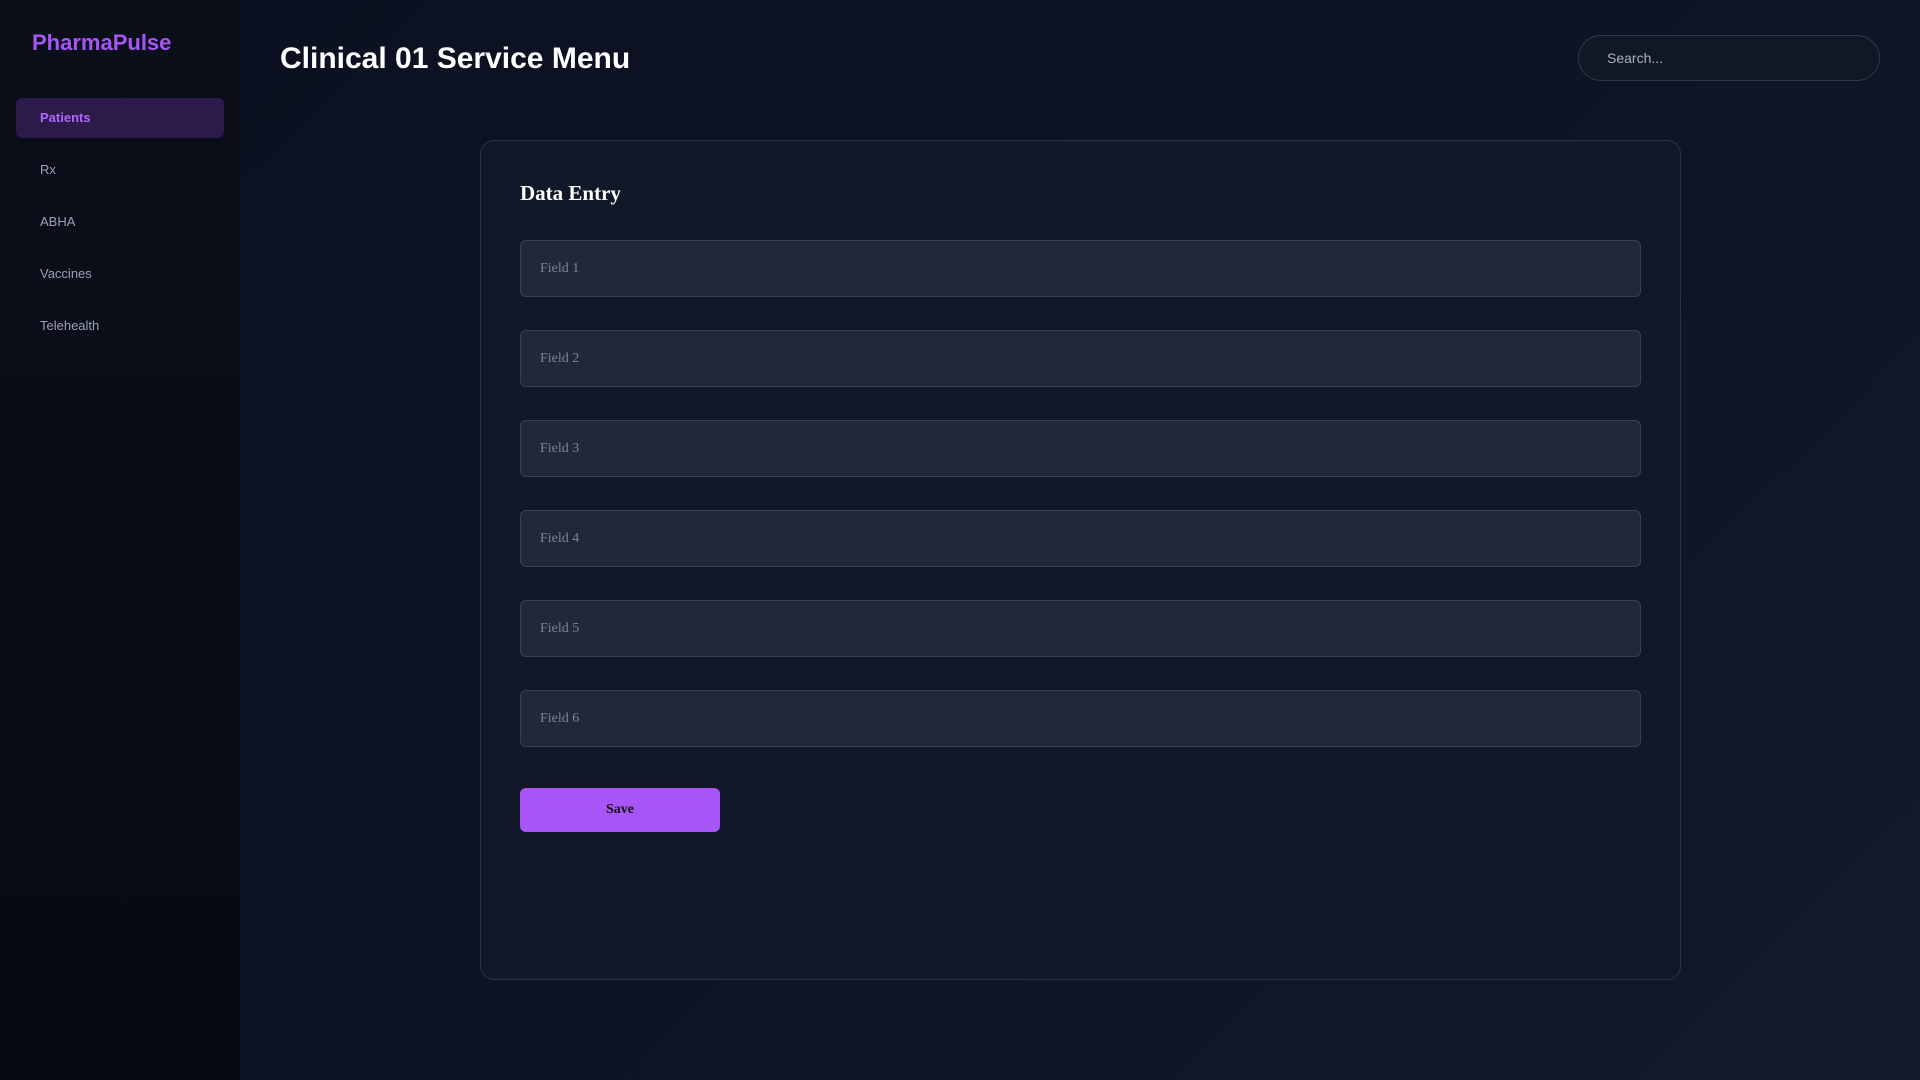  Describe the element at coordinates (120, 43) in the screenshot. I see `brand-logo: PharmaPulse` at that location.